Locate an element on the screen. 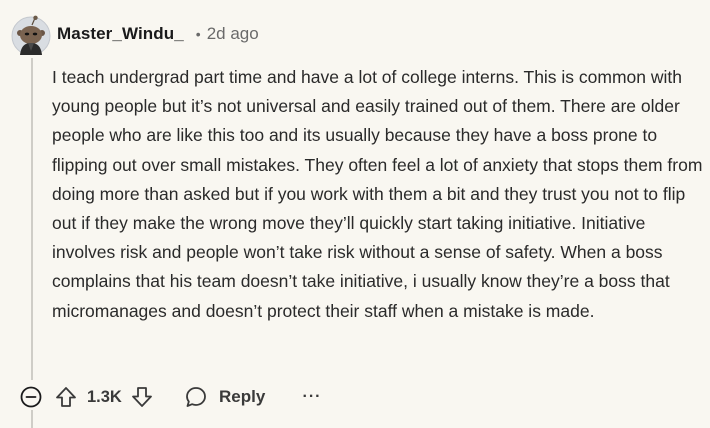  avatar is located at coordinates (31, 35).